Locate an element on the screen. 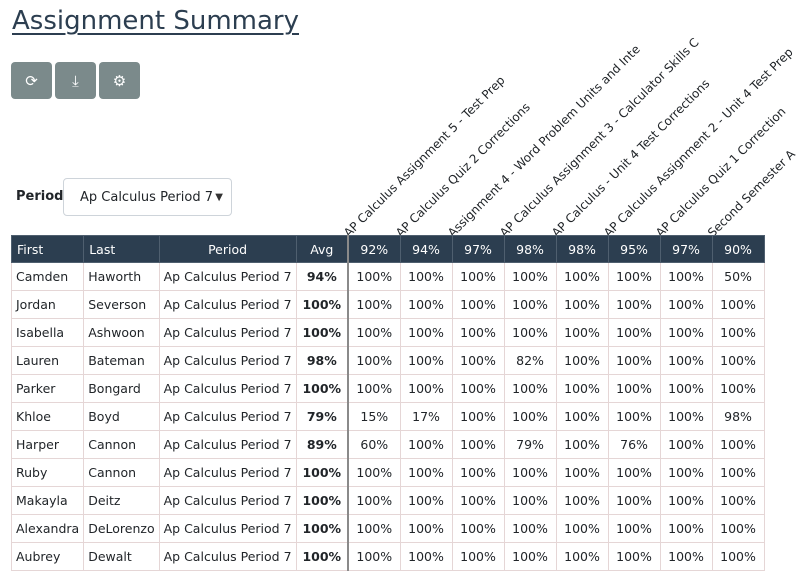 This screenshot has height=571, width=800. col-header-assignment-avg: 90% is located at coordinates (738, 249).